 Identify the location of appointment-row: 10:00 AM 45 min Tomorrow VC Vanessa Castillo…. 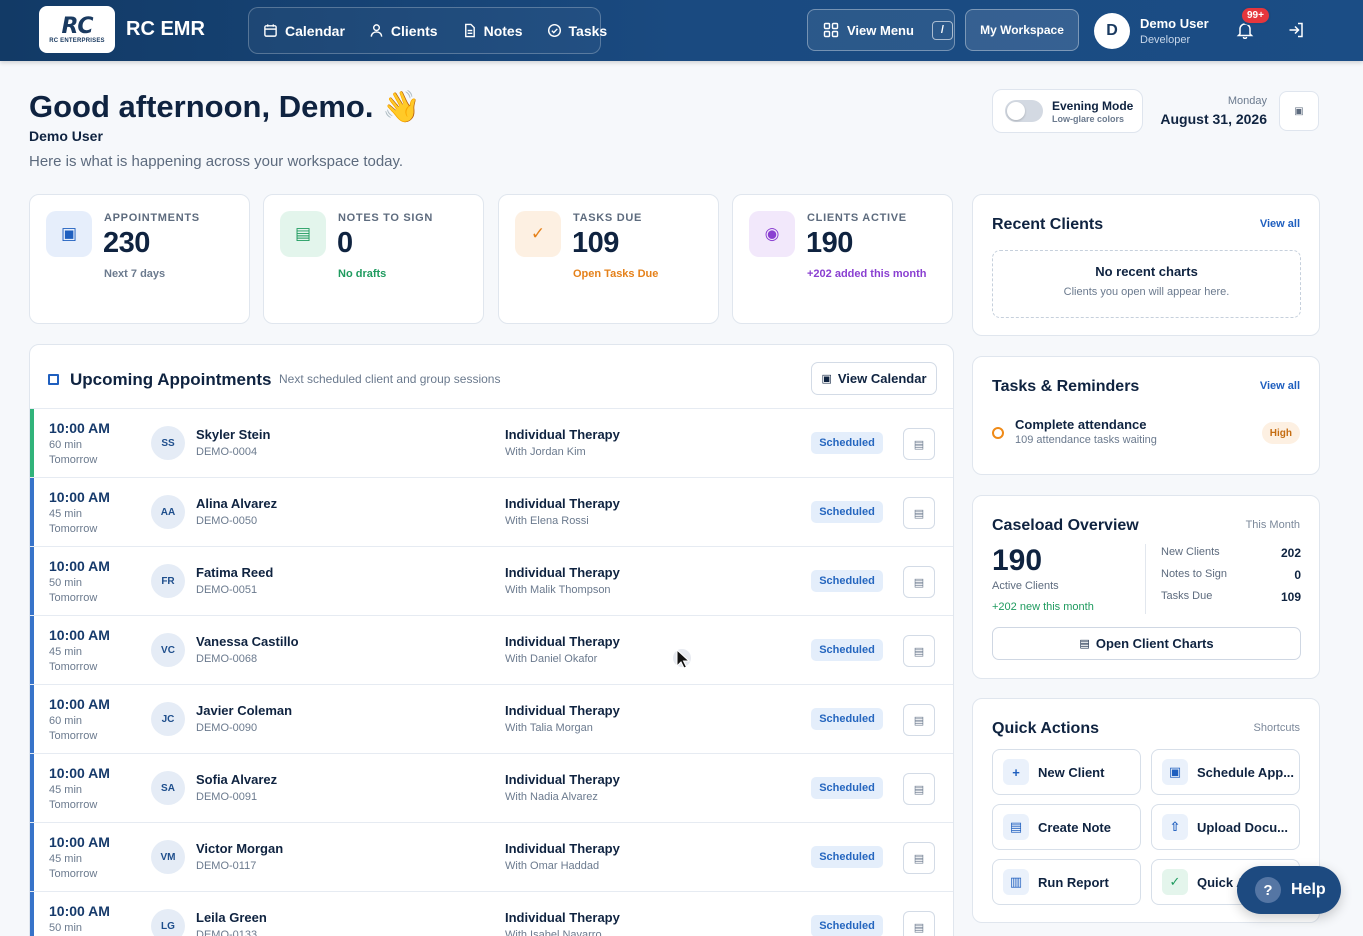
(491, 649).